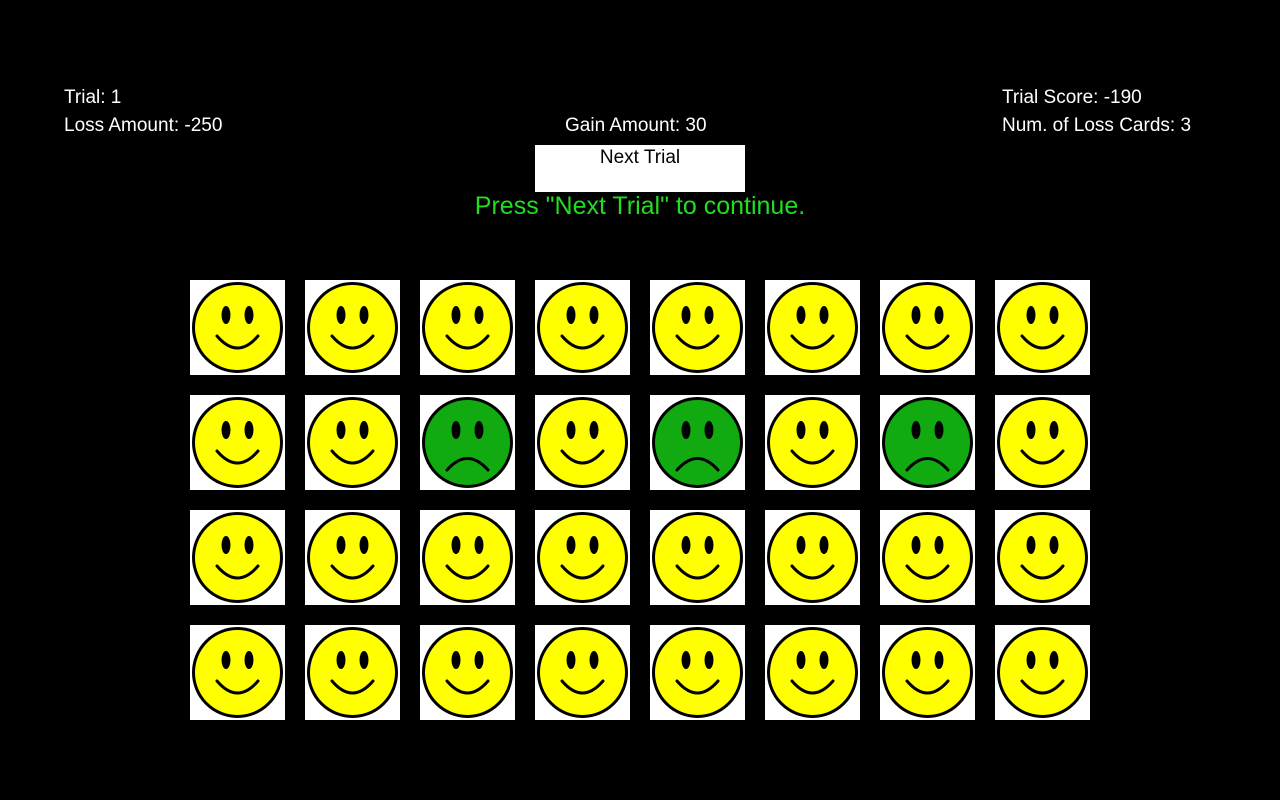  What do you see at coordinates (1097, 125) in the screenshot?
I see `loss-cards-count-label: Num. of Loss Cards: 3` at bounding box center [1097, 125].